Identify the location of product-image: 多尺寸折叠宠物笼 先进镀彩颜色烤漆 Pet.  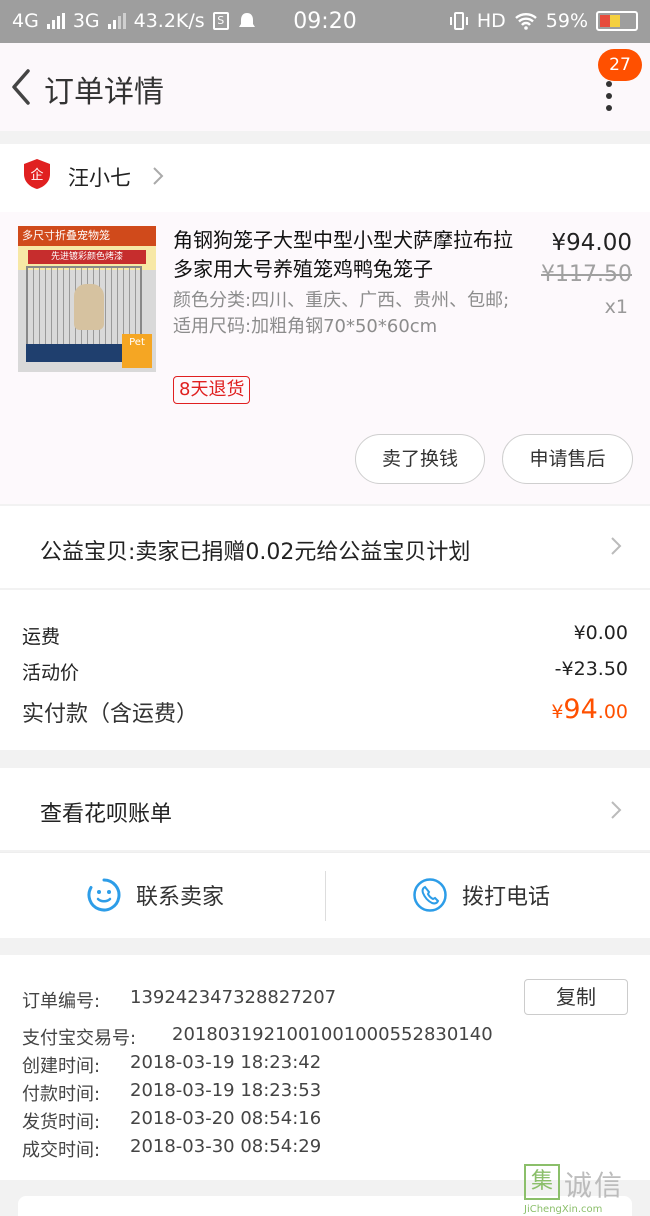
(87, 299).